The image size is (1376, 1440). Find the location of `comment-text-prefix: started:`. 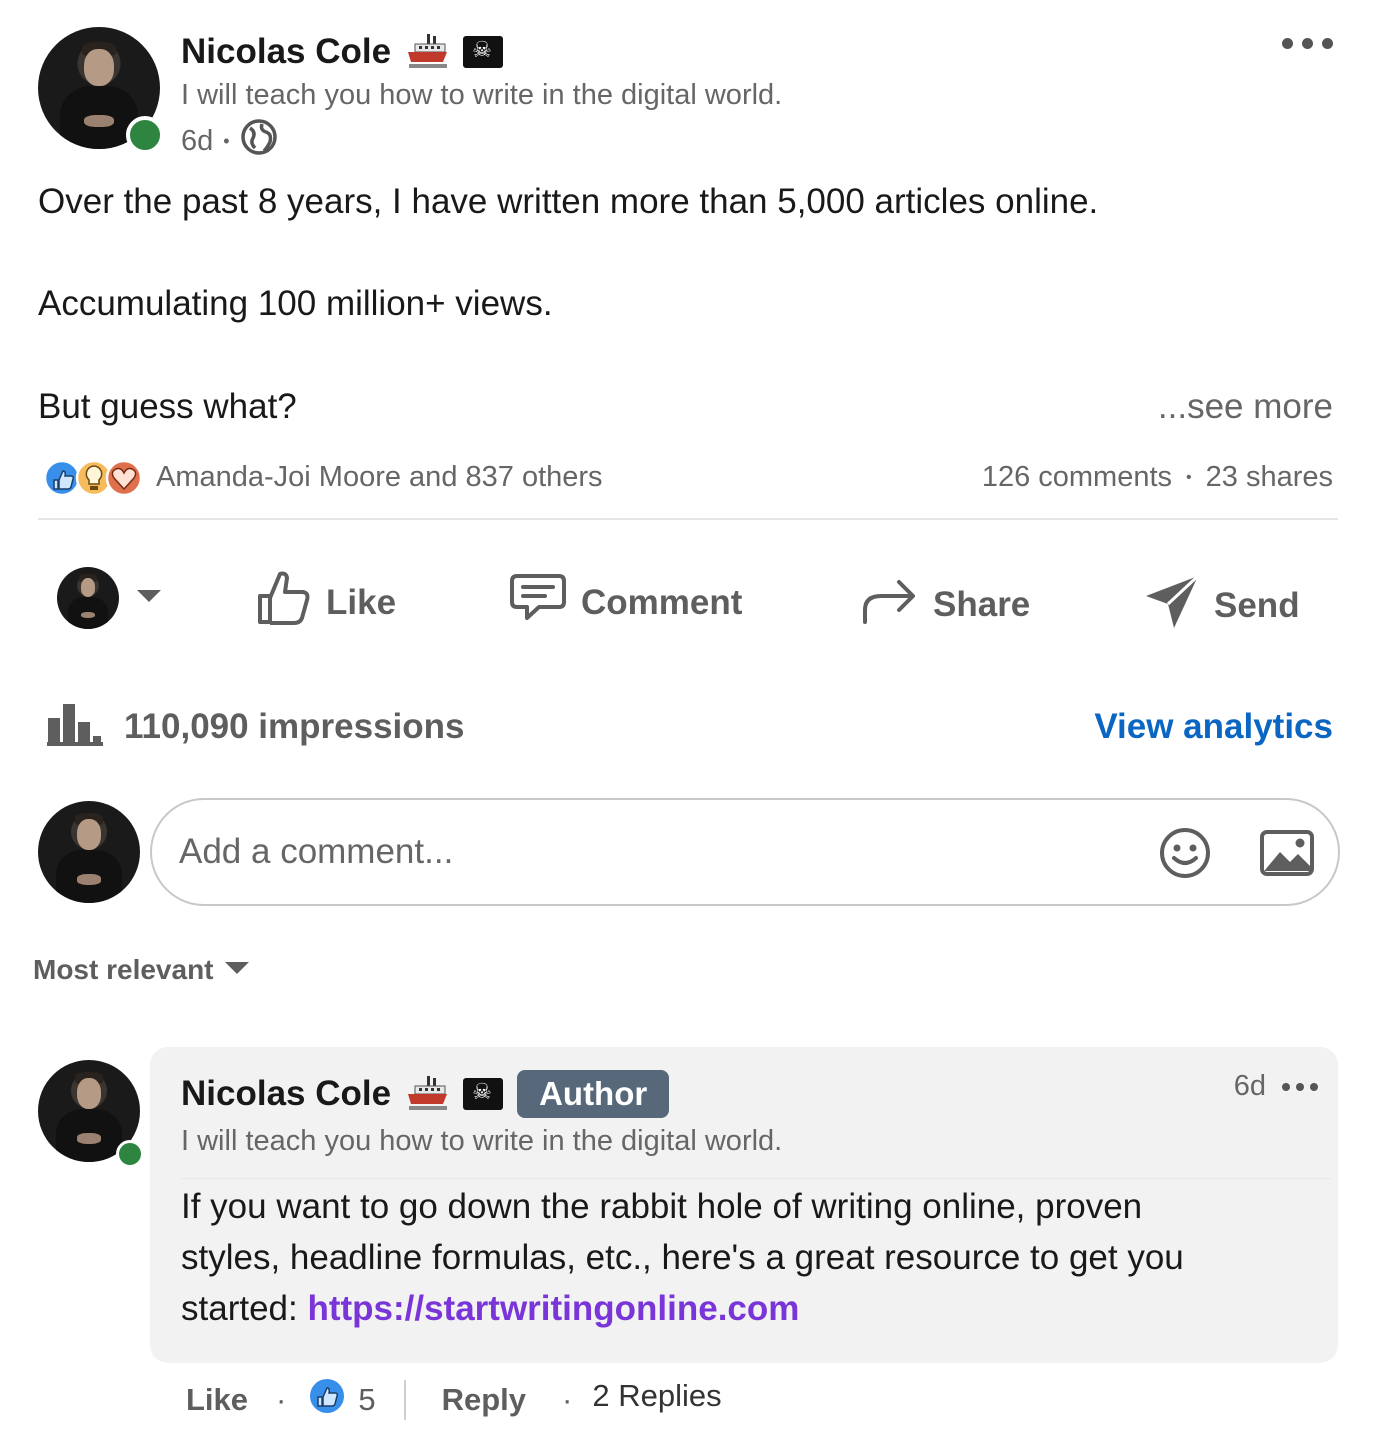

comment-text-prefix: started: is located at coordinates (244, 1308).